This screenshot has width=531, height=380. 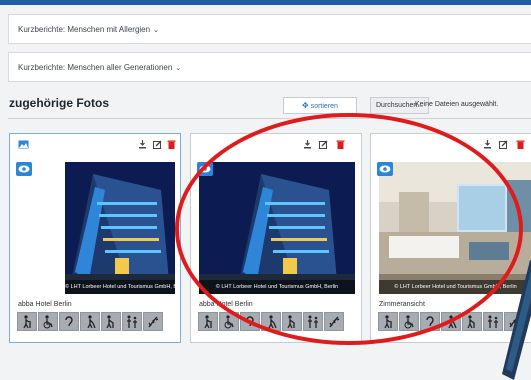 I want to click on accessibility-icons, so click(x=92, y=322).